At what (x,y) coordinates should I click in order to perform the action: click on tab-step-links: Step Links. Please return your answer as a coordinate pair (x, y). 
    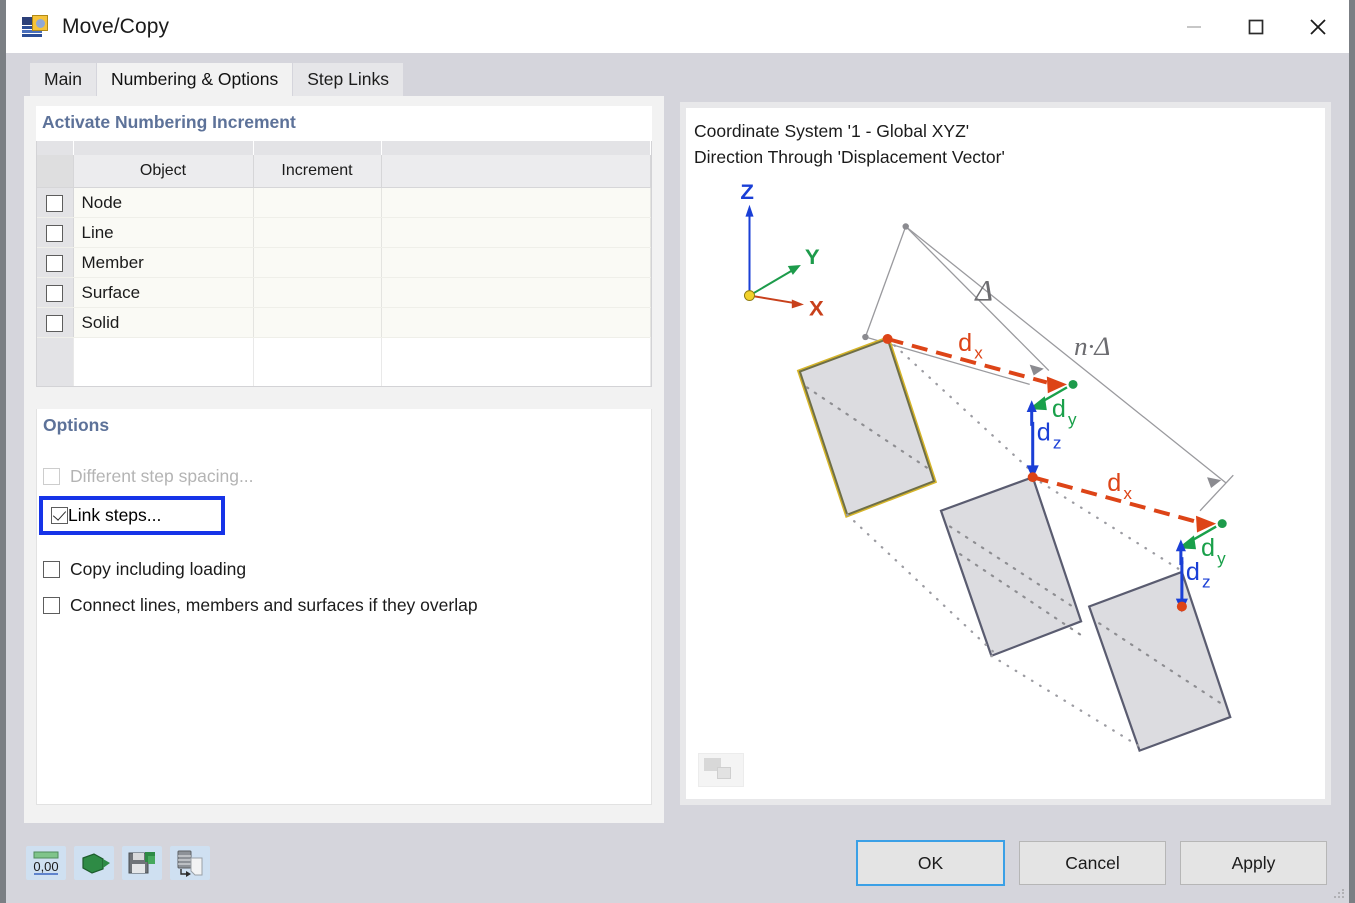
    Looking at the image, I should click on (348, 79).